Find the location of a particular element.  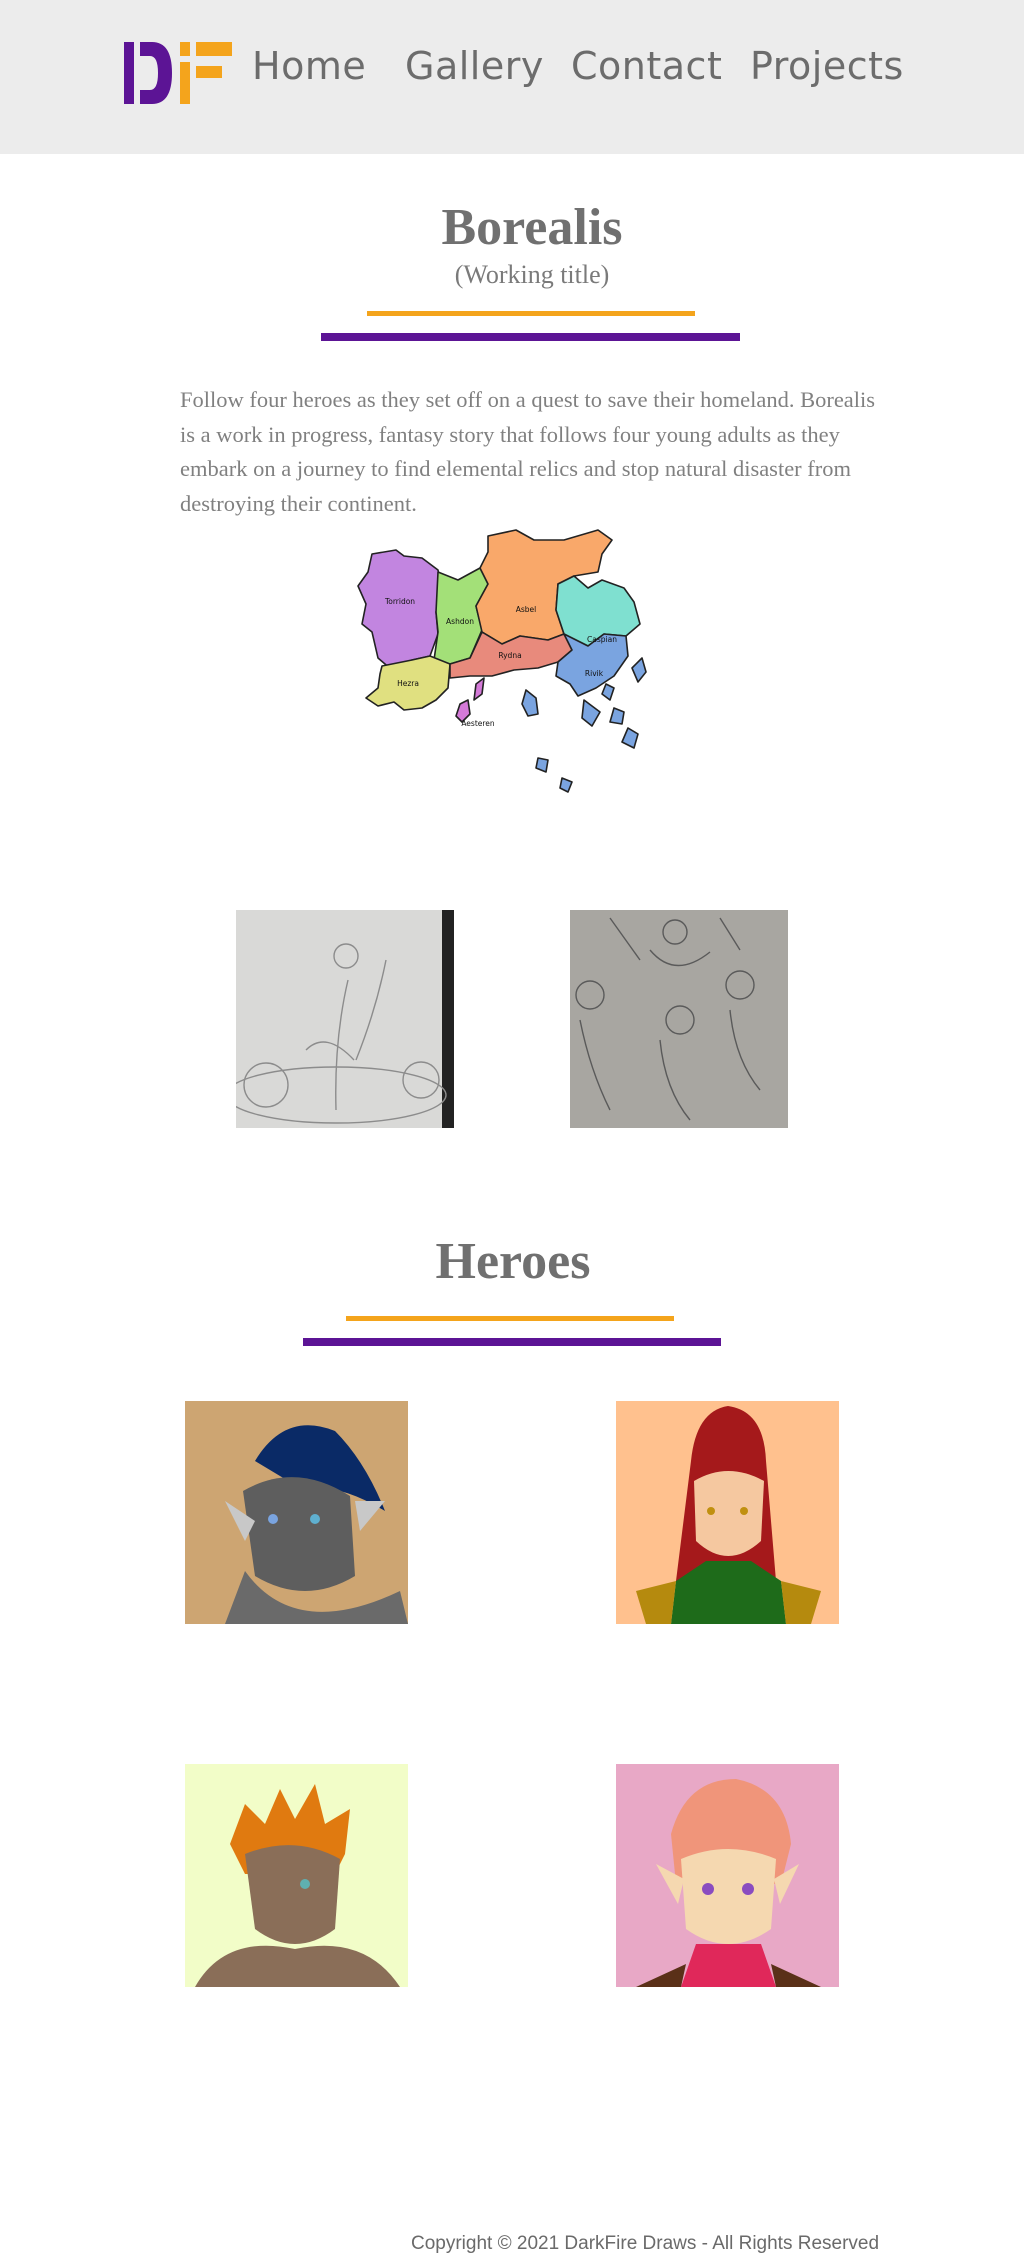

title-divider-purple is located at coordinates (530, 337).